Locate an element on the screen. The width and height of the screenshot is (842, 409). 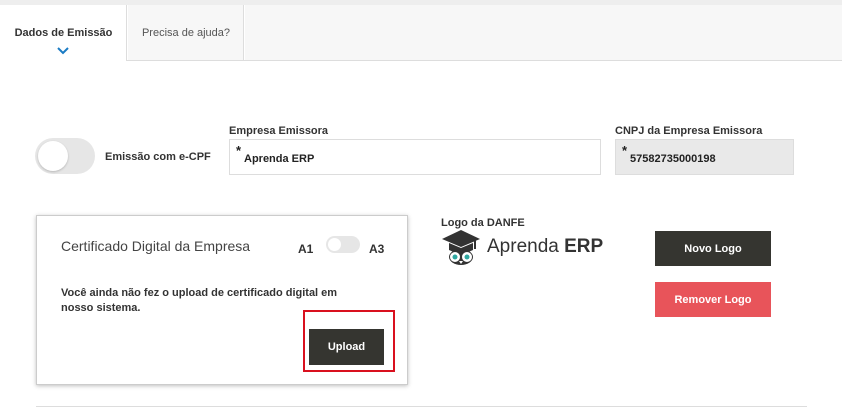
cnpj-value: 57582735000198 is located at coordinates (673, 159).